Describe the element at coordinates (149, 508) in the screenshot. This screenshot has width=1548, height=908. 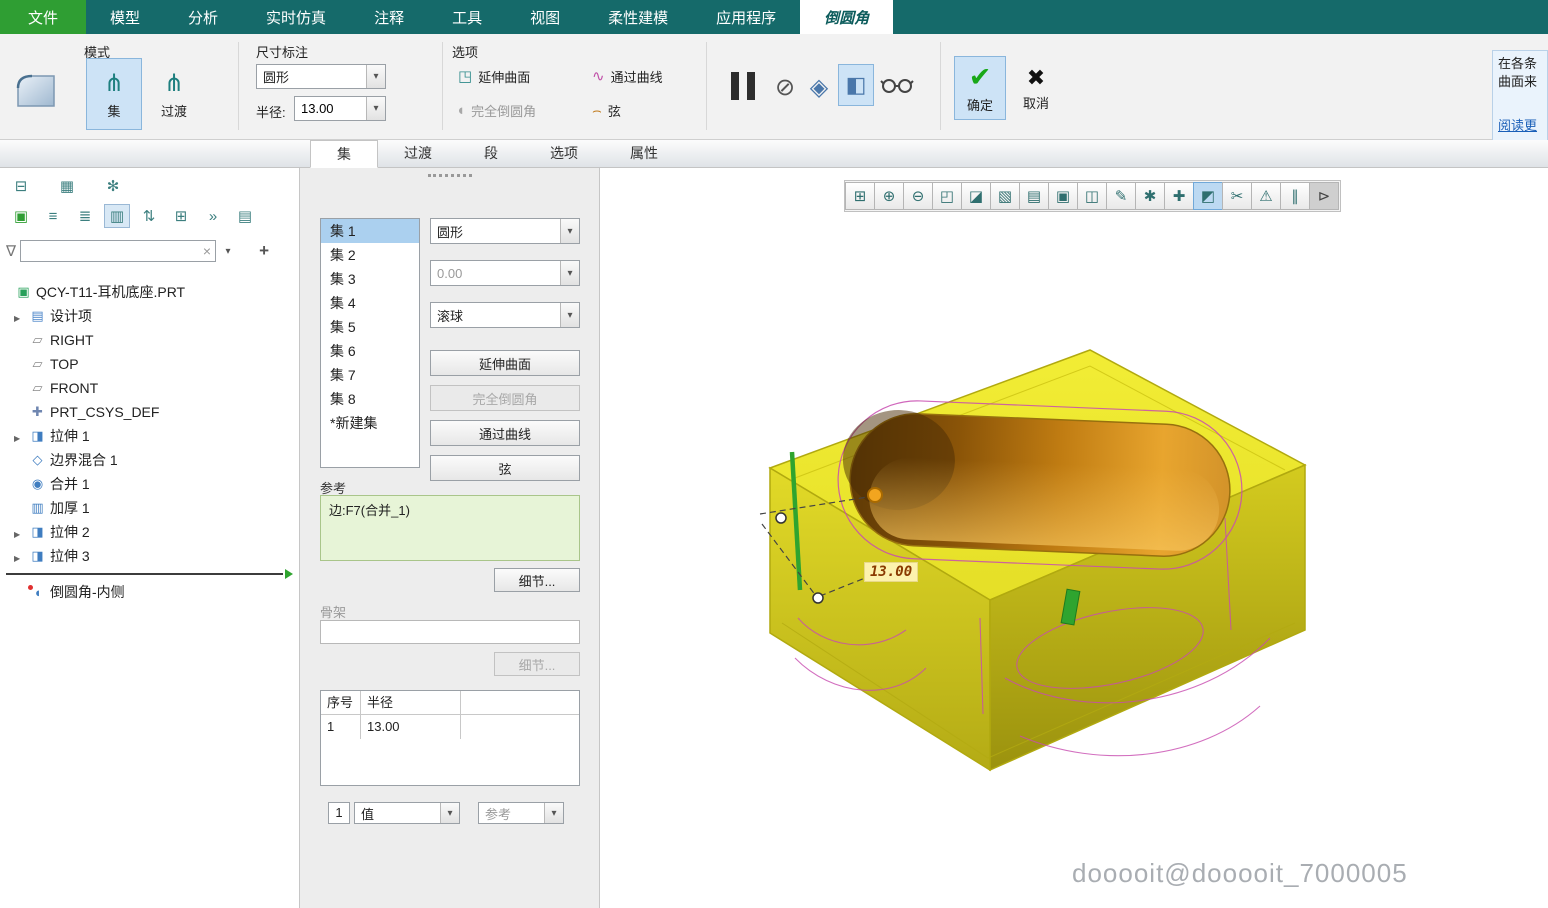
I see `tree-item: 加厚 1` at that location.